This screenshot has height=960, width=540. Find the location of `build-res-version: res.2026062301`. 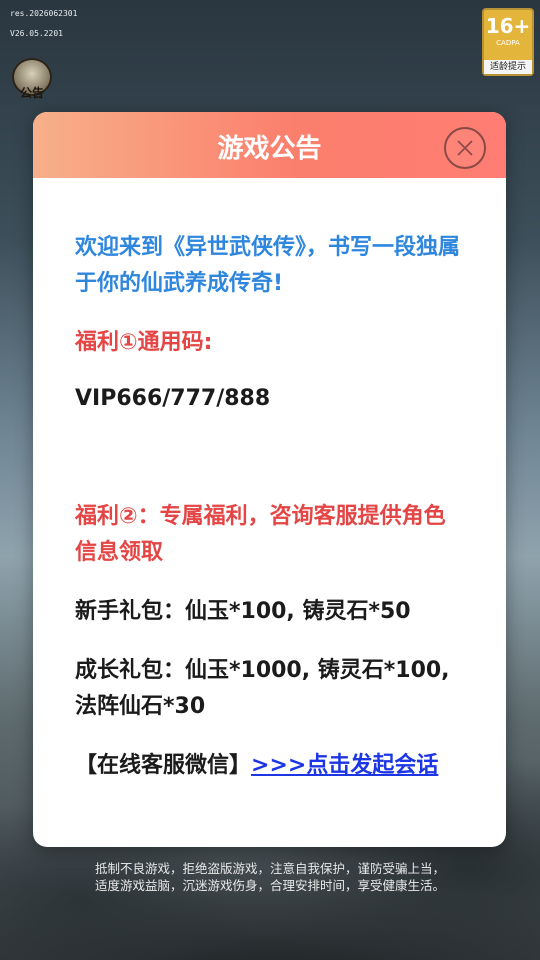

build-res-version: res.2026062301 is located at coordinates (44, 13).